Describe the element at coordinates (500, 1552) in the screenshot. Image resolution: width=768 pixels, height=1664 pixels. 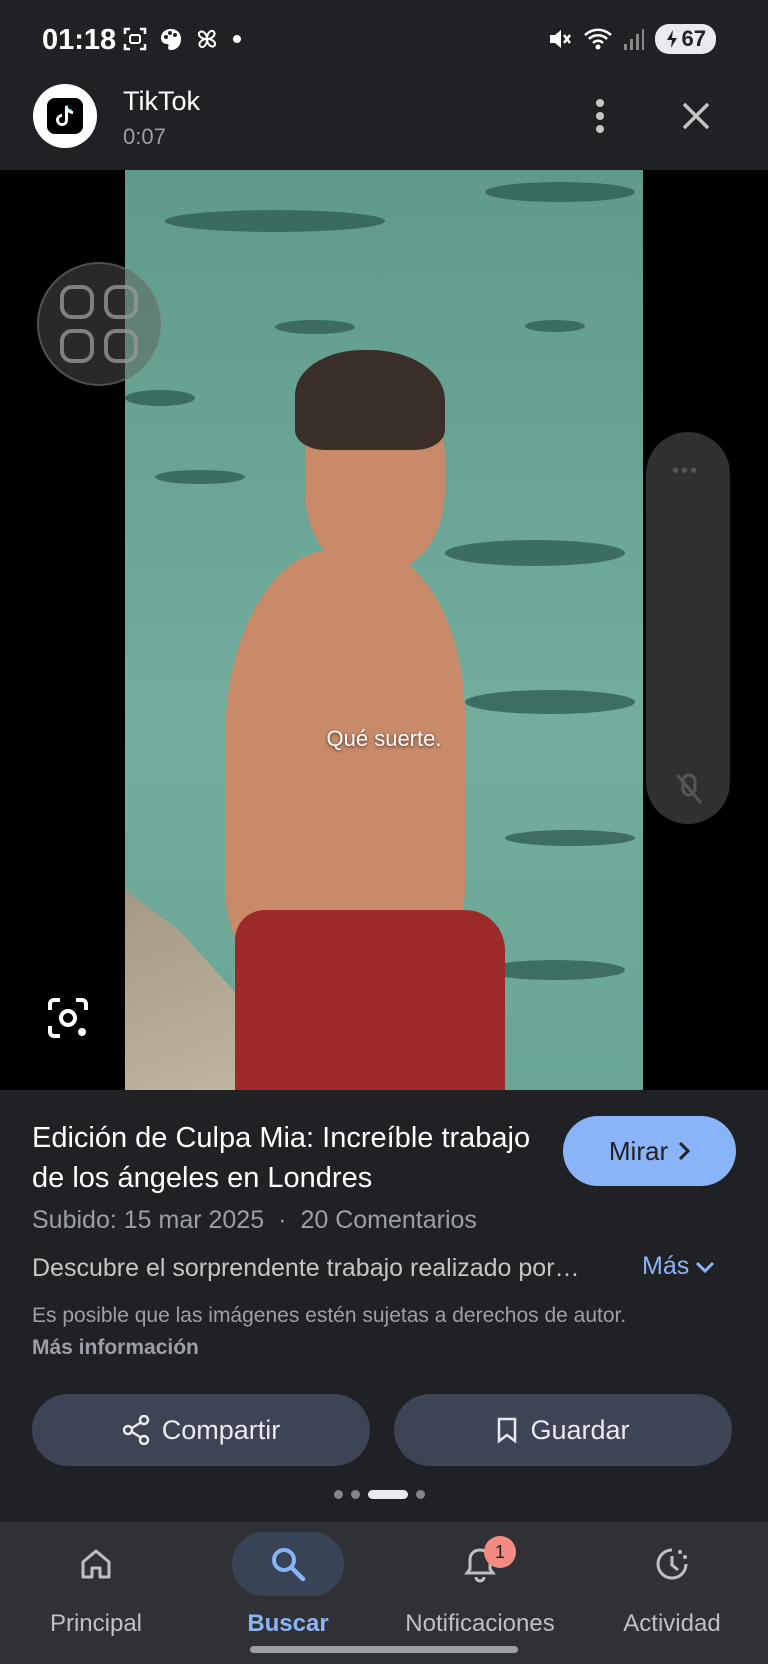
I see `notification-badge: 1` at that location.